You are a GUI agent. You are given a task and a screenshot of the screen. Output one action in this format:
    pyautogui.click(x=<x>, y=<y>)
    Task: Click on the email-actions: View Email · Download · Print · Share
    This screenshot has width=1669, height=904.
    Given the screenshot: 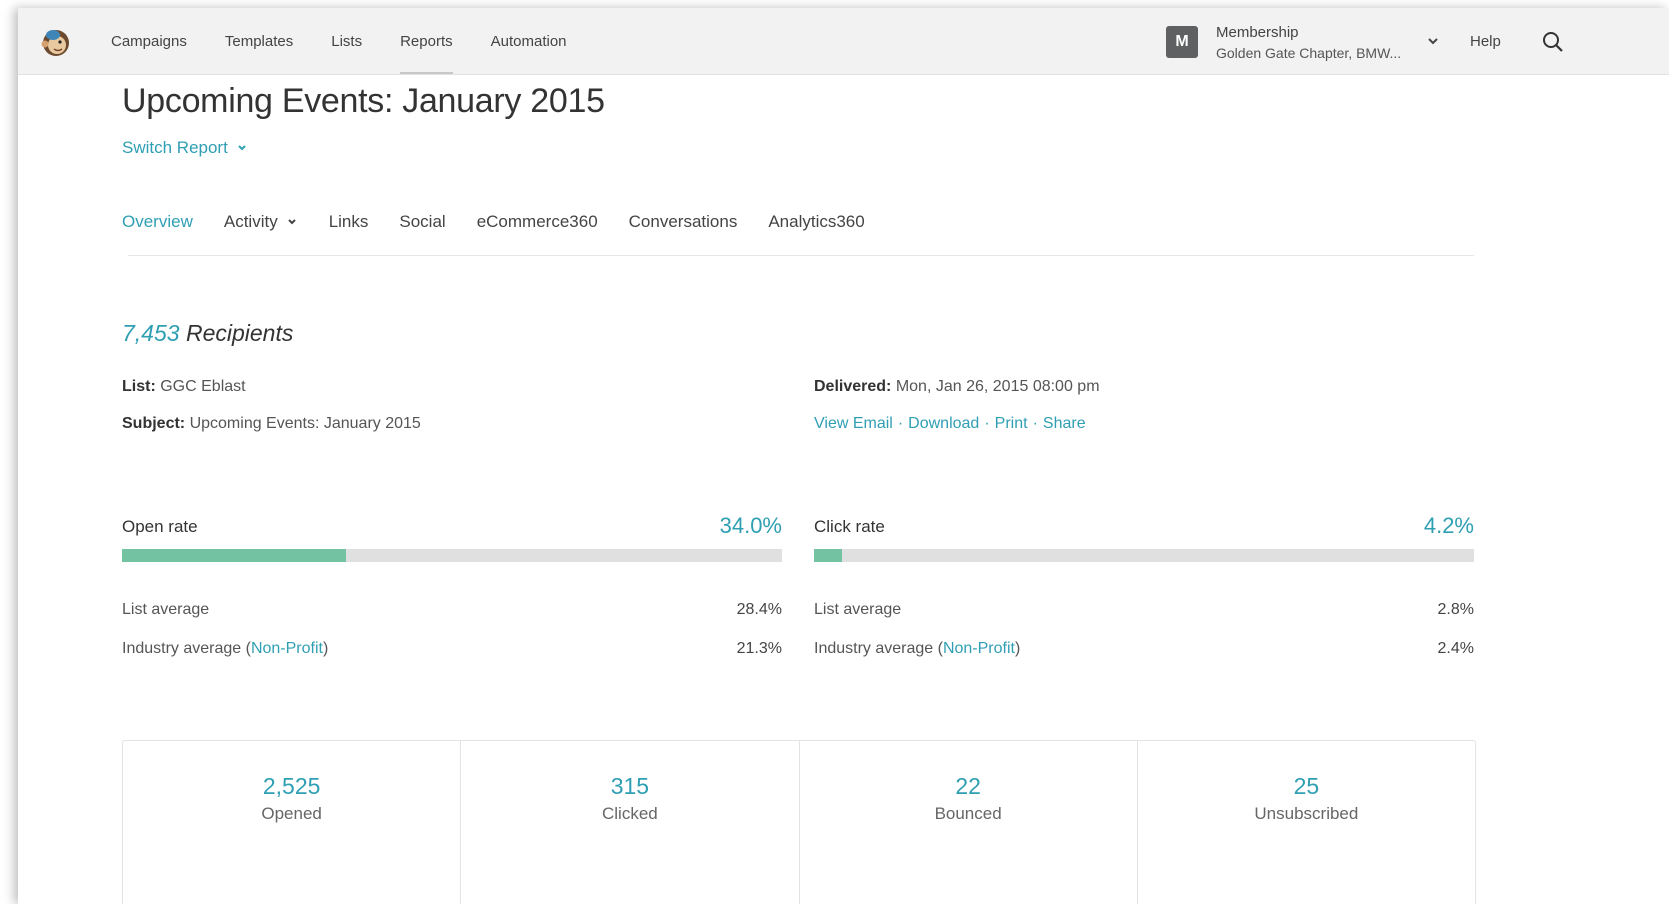 What is the action you would take?
    pyautogui.click(x=950, y=423)
    